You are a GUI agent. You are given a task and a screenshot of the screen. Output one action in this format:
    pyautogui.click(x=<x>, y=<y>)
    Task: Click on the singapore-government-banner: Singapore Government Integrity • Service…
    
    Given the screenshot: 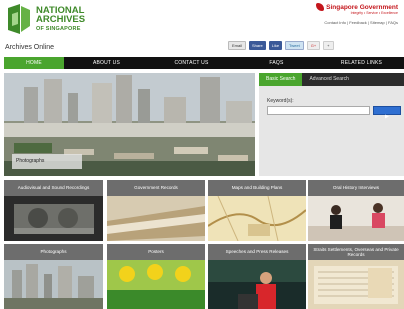 What is the action you would take?
    pyautogui.click(x=357, y=14)
    